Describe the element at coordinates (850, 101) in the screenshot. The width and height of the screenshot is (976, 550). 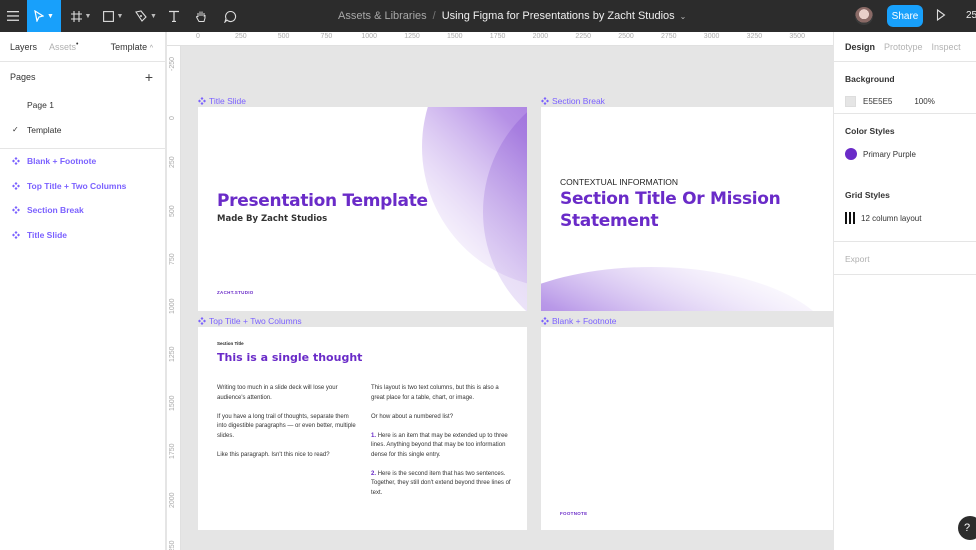
I see `background-swatch` at that location.